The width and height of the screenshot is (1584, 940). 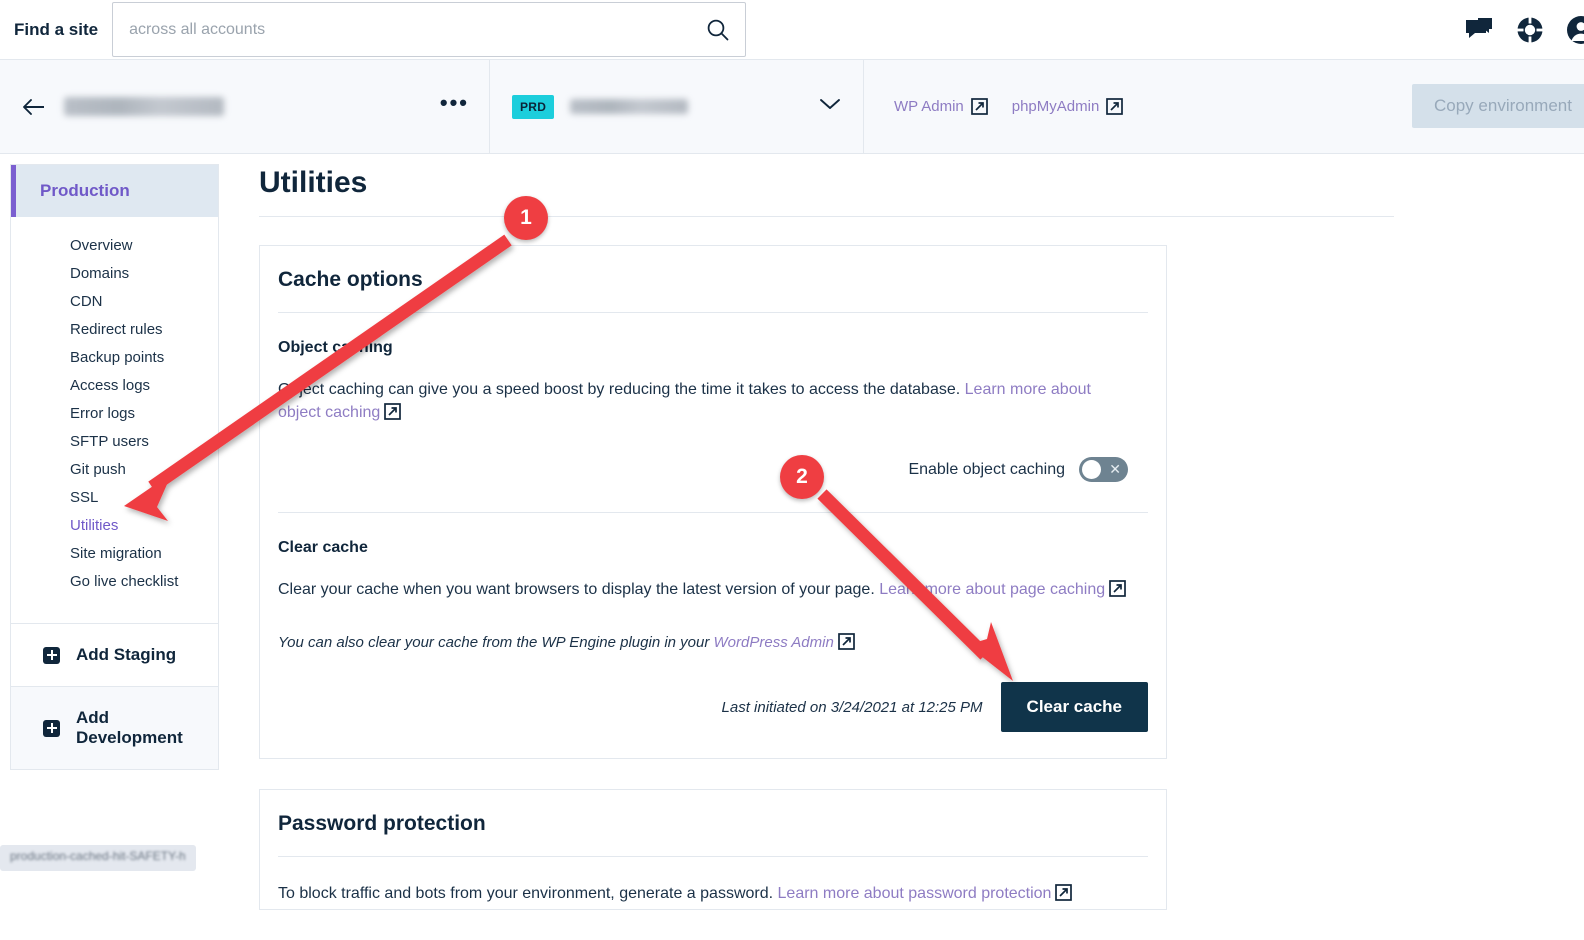 What do you see at coordinates (402, 29) in the screenshot?
I see `search-input` at bounding box center [402, 29].